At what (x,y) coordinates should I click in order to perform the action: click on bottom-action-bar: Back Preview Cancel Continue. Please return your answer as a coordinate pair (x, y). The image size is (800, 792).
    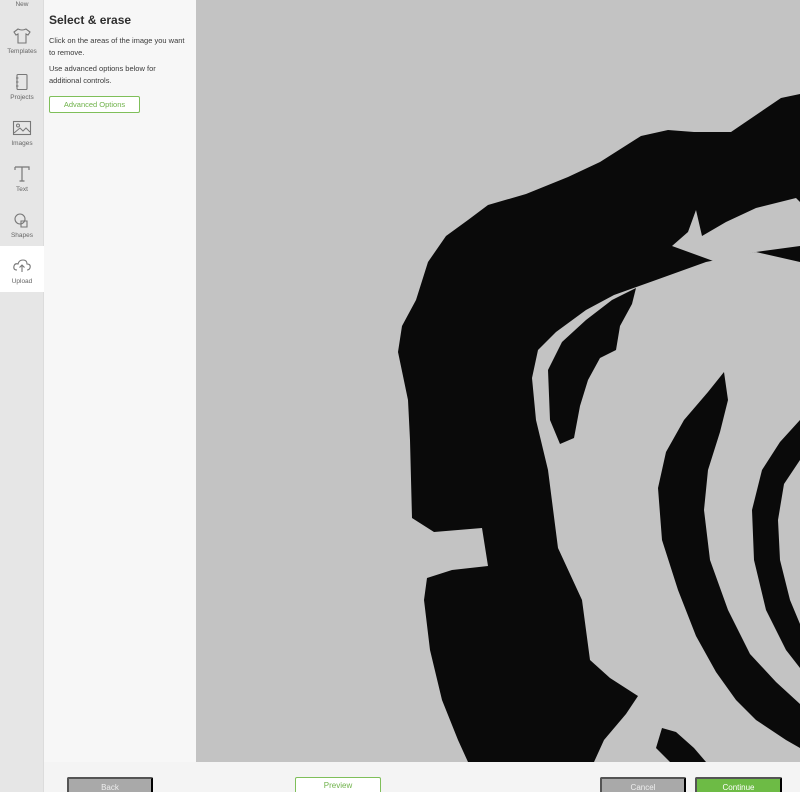
    Looking at the image, I should click on (422, 777).